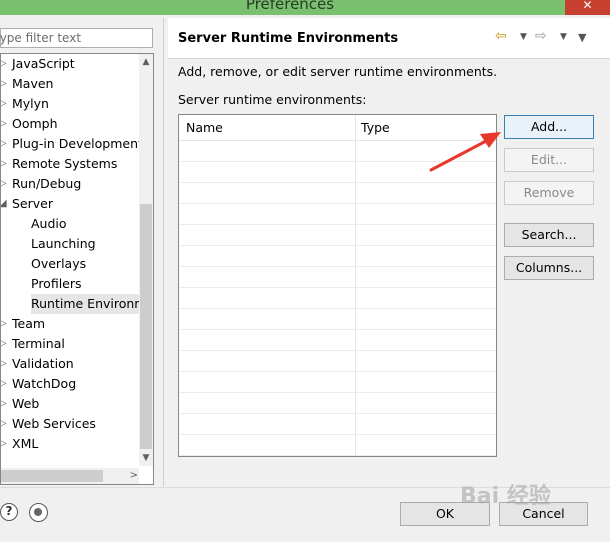 This screenshot has width=610, height=542. I want to click on expanded-arrow-icon: ◢, so click(4, 204).